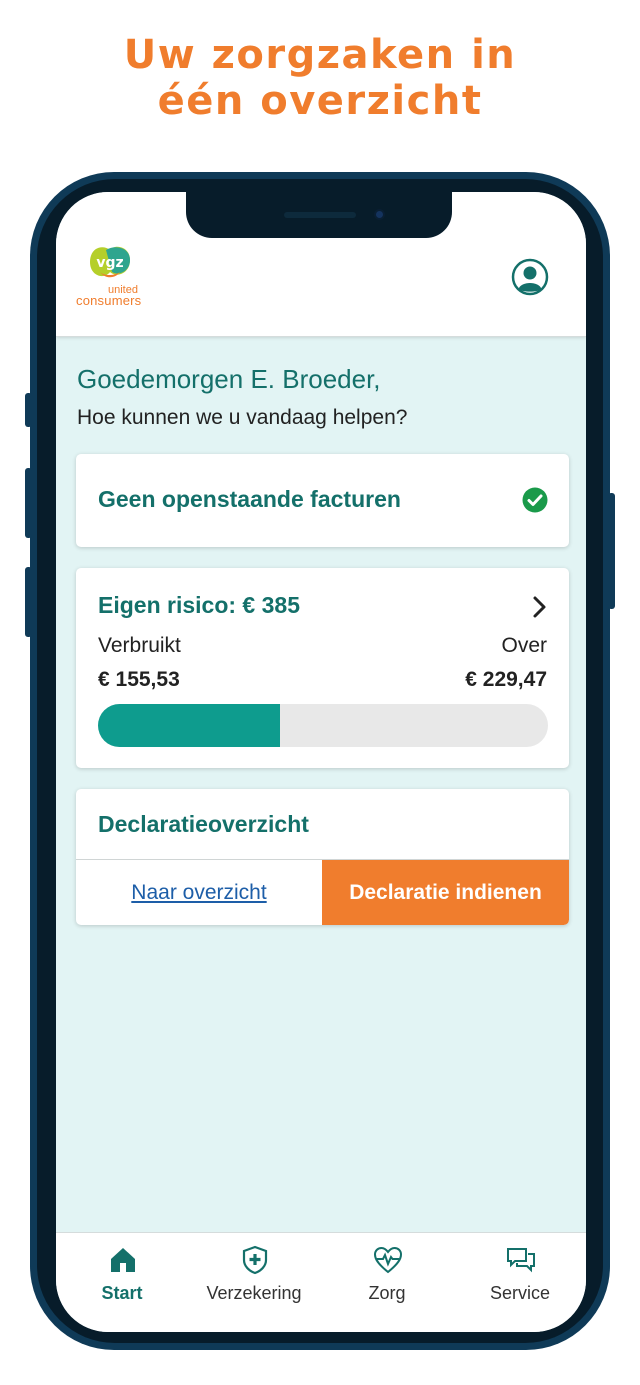 The width and height of the screenshot is (640, 1385). Describe the element at coordinates (122, 1293) in the screenshot. I see `nav-label-start: Start` at that location.